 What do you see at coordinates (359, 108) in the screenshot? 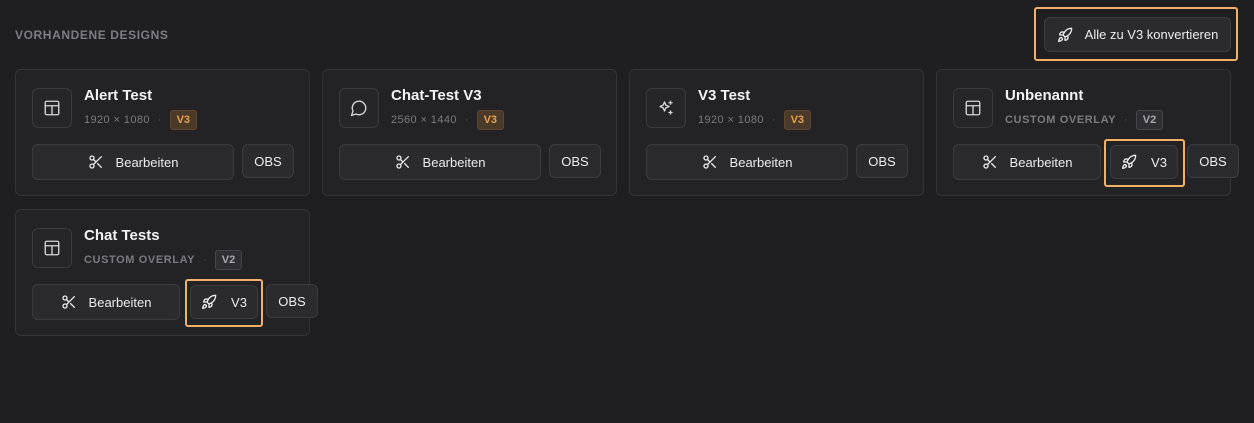
I see `chat-bubble-icon` at bounding box center [359, 108].